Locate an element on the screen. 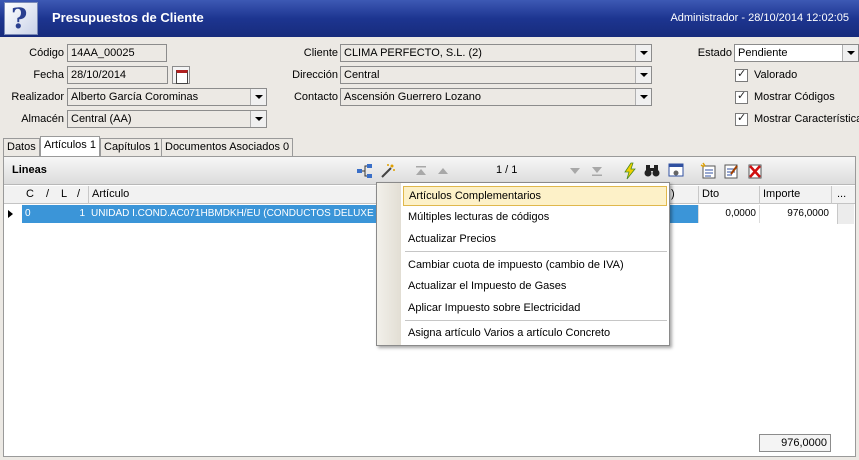  estado-label: Estado is located at coordinates (714, 53).